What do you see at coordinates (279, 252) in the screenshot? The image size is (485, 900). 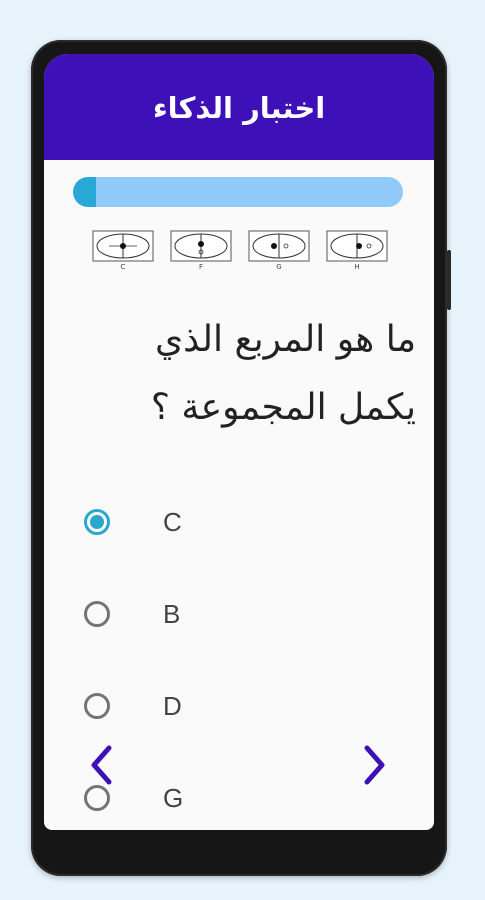 I see `puzzle-tile: G` at bounding box center [279, 252].